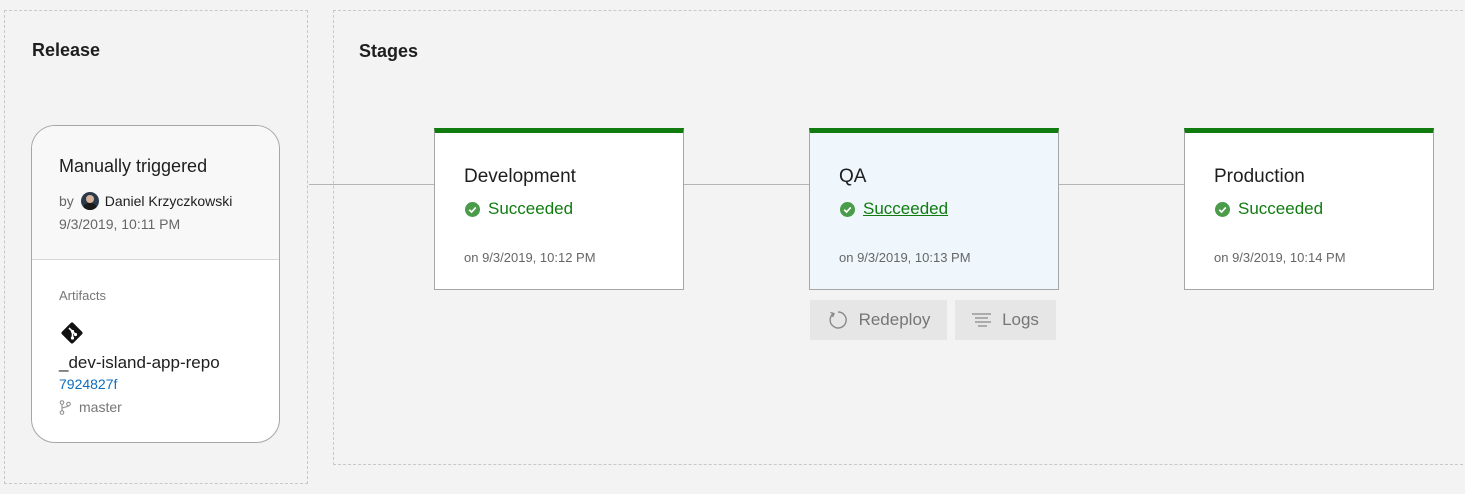  I want to click on stage-status-link: Succeeded, so click(905, 209).